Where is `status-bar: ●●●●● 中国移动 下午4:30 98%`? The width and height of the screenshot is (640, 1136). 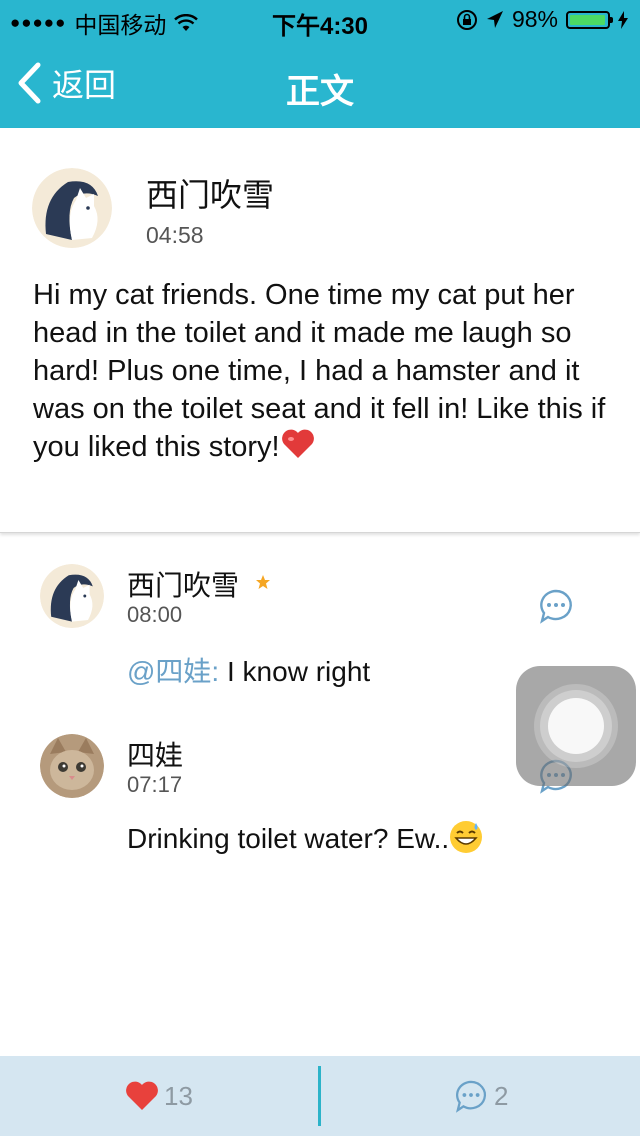 status-bar: ●●●●● 中国移动 下午4:30 98% is located at coordinates (320, 20).